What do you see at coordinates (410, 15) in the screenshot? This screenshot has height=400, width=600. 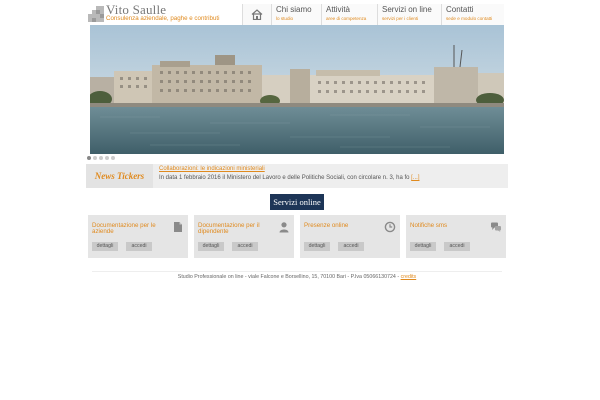 I see `nav-item-servizi-online: Servizi on line servizi per i clienti` at bounding box center [410, 15].